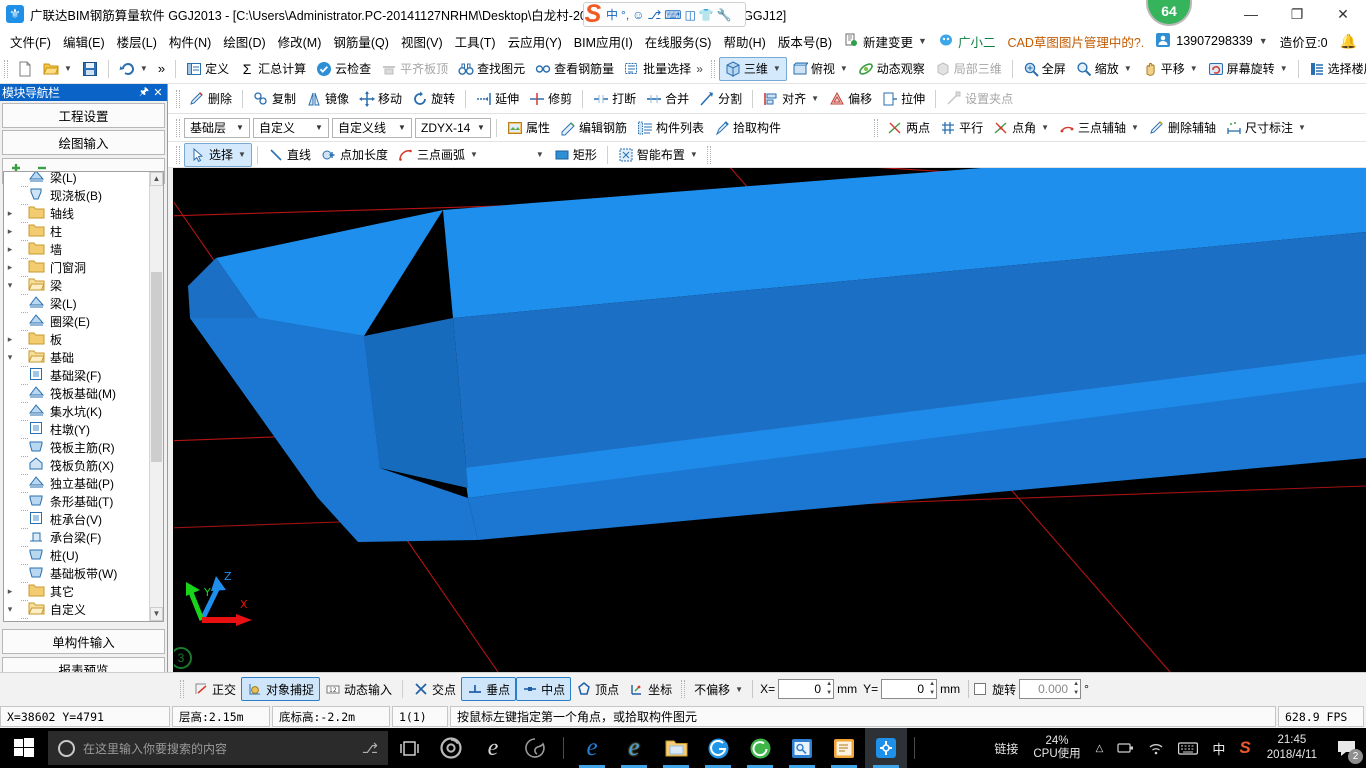 This screenshot has width=1366, height=768. Describe the element at coordinates (678, 41) in the screenshot. I see `menu-online-service: 在线服务(S)` at that location.